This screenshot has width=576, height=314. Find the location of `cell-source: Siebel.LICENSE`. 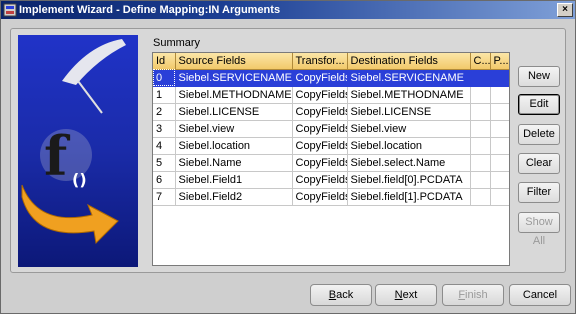

cell-source: Siebel.LICENSE is located at coordinates (234, 112).